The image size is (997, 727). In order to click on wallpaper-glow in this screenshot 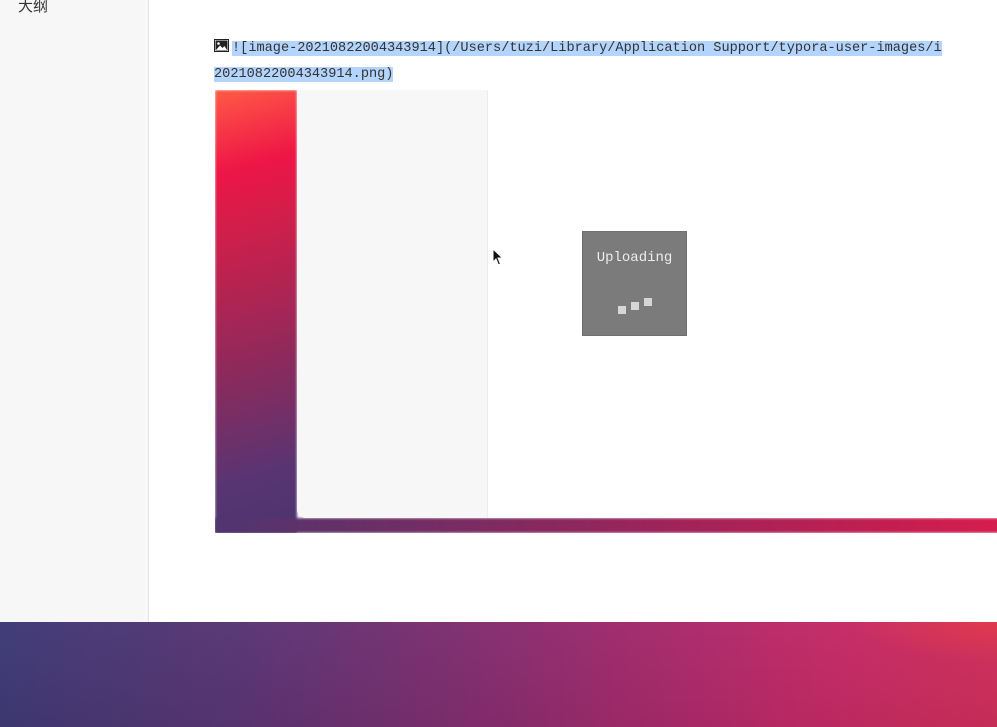, I will do `click(923, 642)`.